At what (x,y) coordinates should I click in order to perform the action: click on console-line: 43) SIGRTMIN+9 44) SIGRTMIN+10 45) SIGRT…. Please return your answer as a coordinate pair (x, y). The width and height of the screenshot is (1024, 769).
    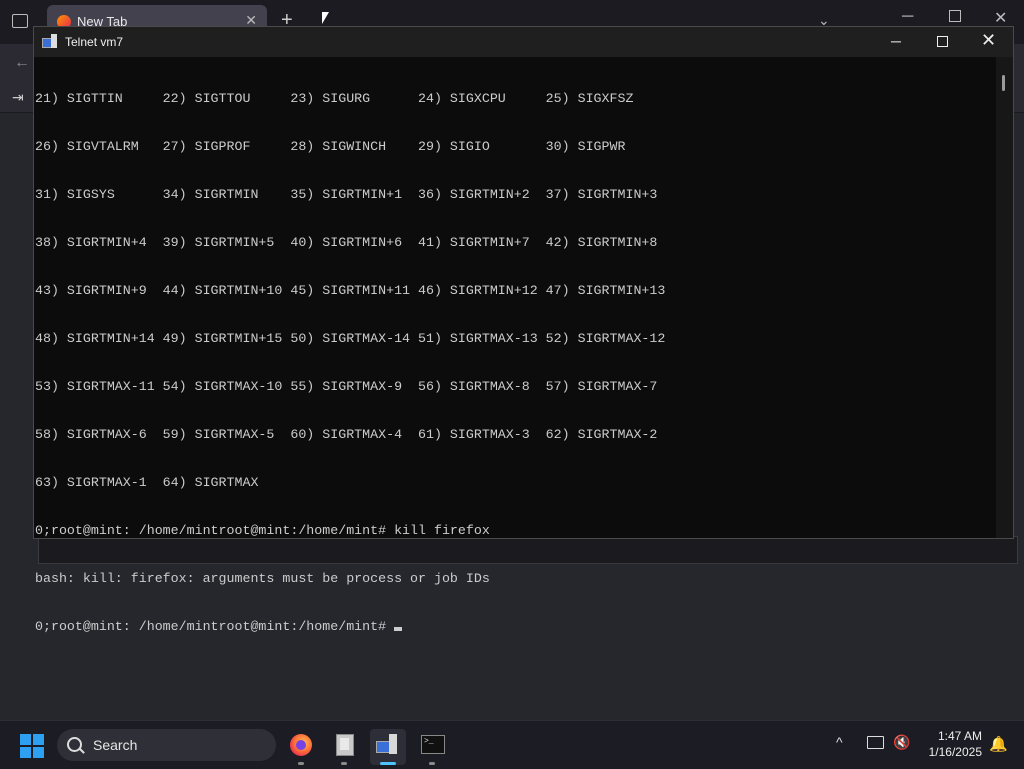
    Looking at the image, I should click on (350, 290).